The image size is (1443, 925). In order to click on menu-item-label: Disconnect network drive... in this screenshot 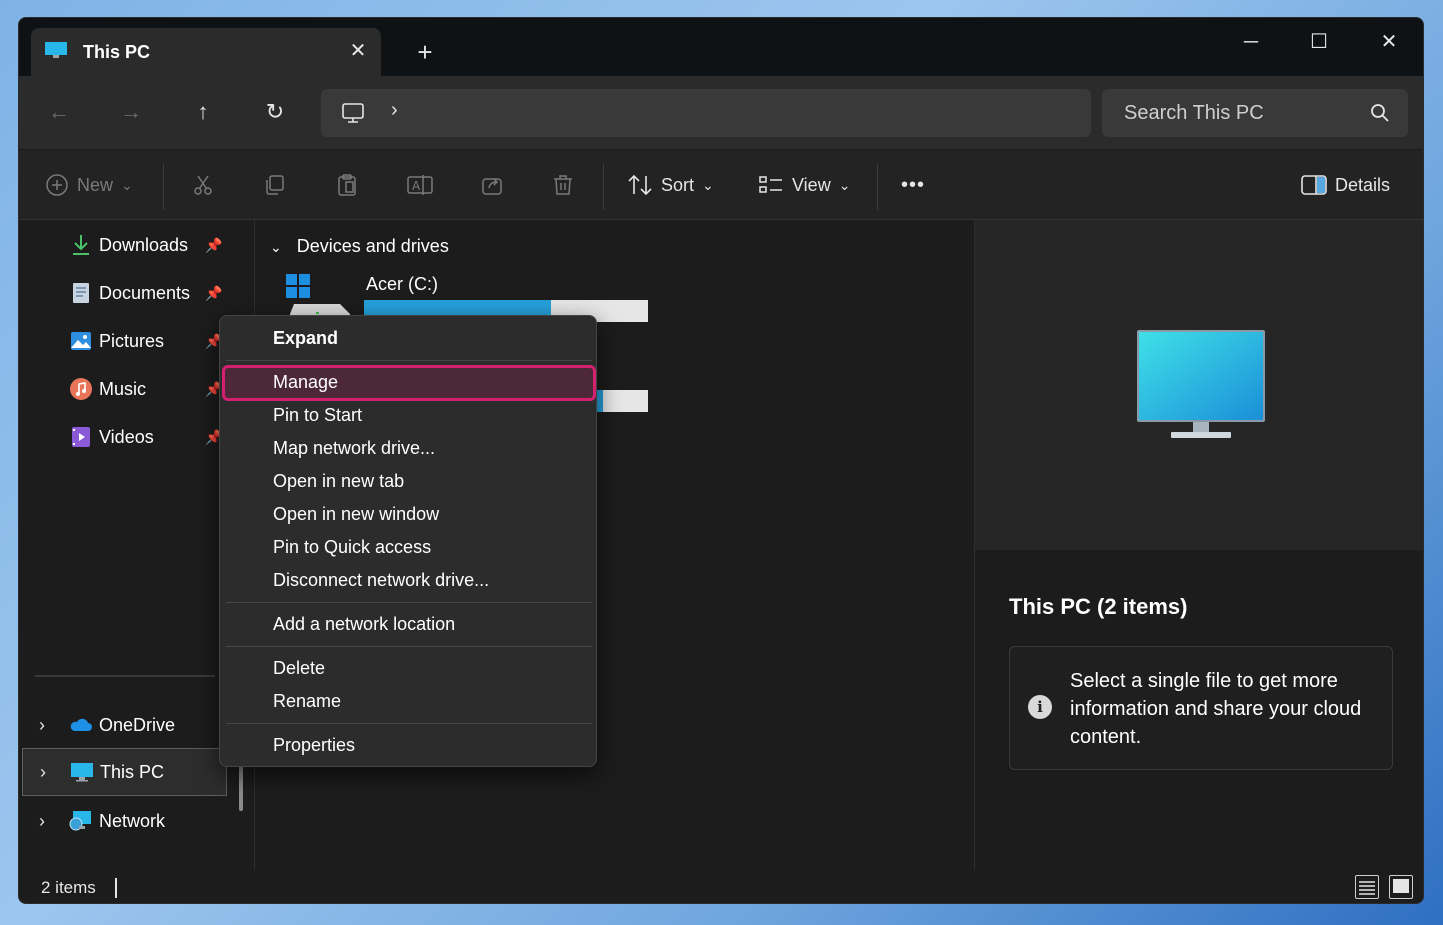, I will do `click(381, 580)`.